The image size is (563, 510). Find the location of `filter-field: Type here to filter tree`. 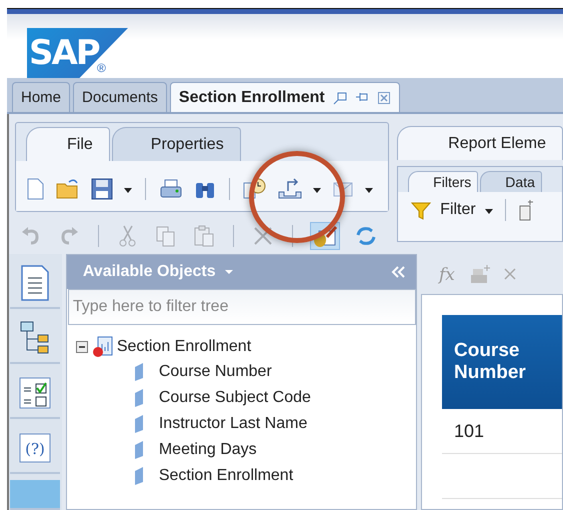

filter-field: Type here to filter tree is located at coordinates (242, 307).